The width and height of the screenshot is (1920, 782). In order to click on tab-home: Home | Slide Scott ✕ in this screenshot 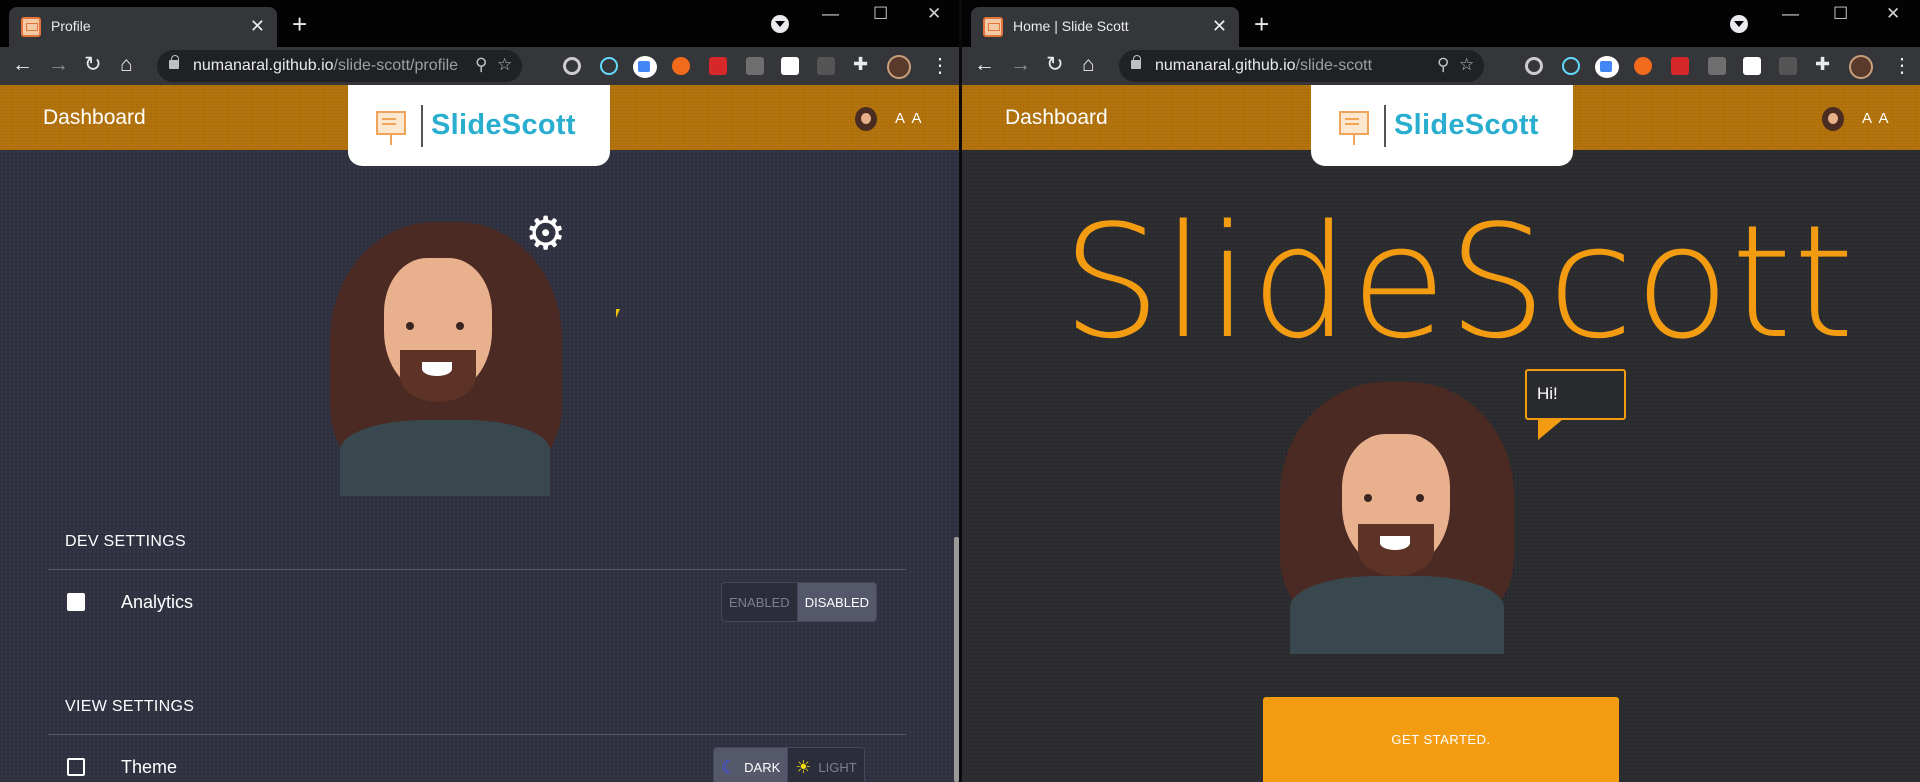, I will do `click(1105, 27)`.